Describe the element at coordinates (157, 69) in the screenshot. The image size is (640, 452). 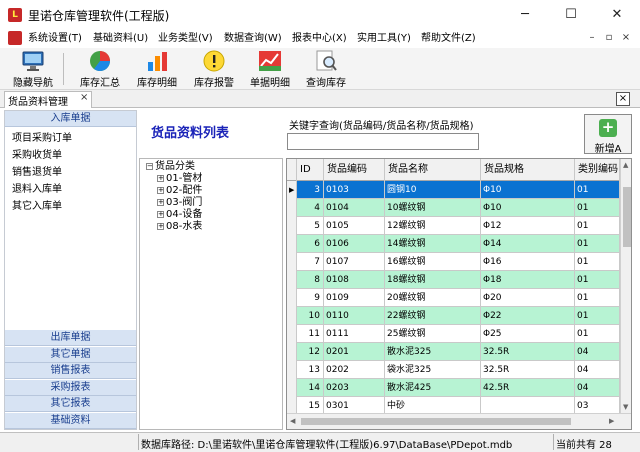
I see `stock-detail-button: 库存明细` at that location.